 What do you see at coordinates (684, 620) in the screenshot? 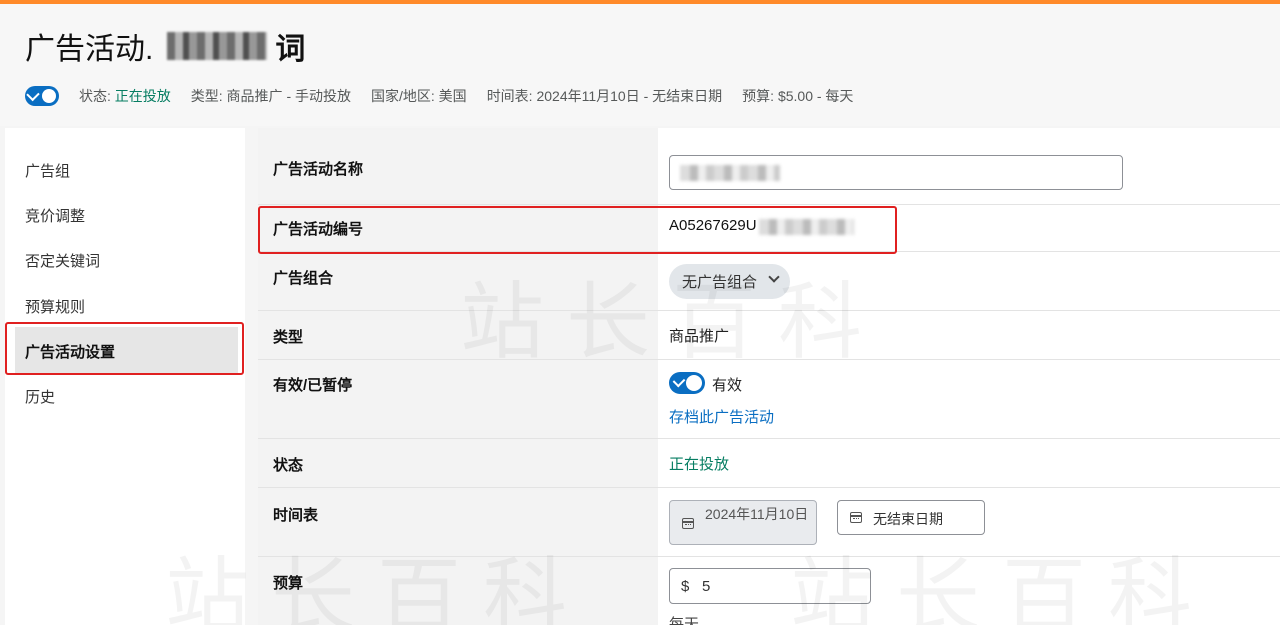
I see `budget-period: 每天` at bounding box center [684, 620].